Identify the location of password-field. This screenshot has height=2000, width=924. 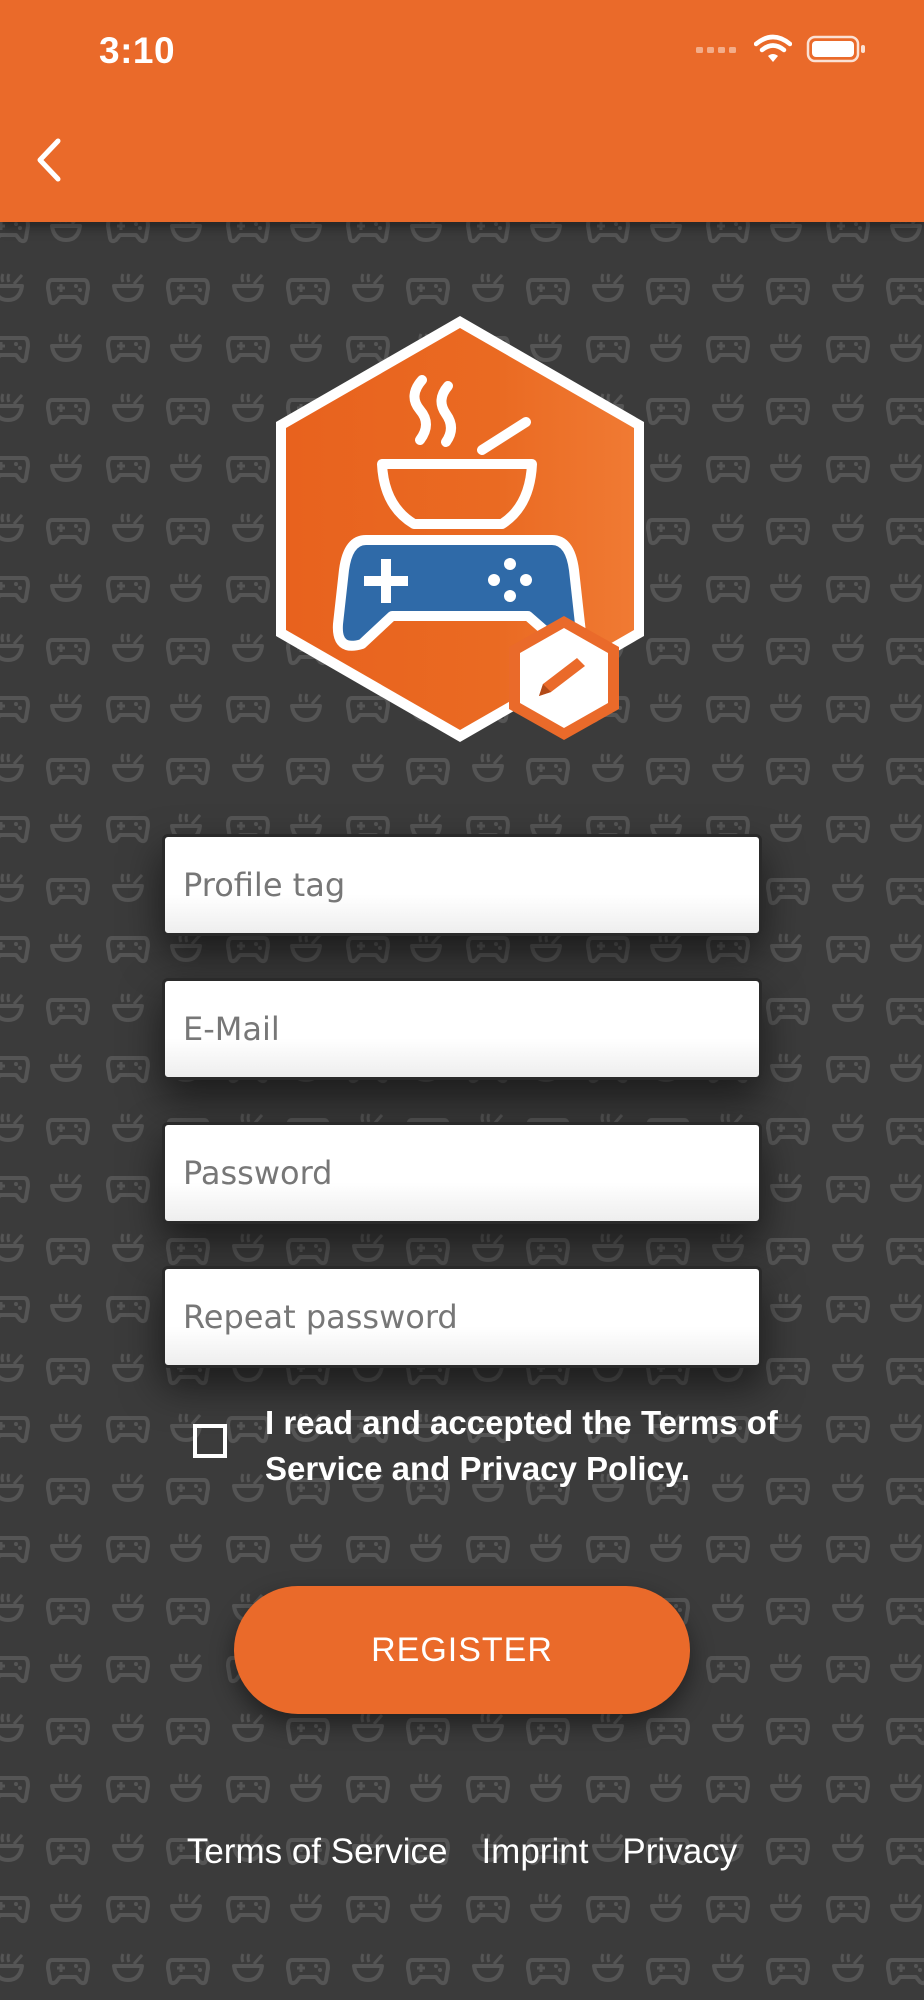
(462, 1173).